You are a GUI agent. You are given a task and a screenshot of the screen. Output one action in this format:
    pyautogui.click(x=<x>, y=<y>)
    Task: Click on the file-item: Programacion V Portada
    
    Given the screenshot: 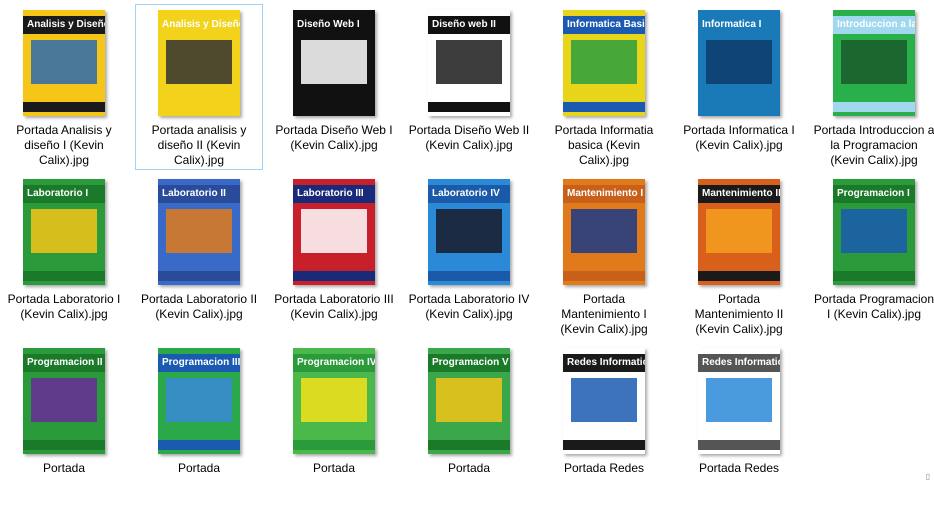 What is the action you would take?
    pyautogui.click(x=469, y=425)
    